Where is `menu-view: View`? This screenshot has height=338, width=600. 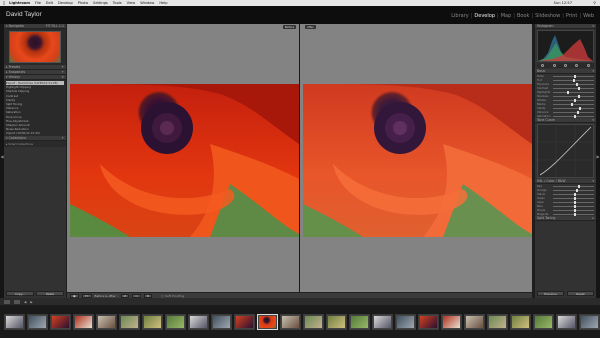
menu-view: View is located at coordinates (131, 3).